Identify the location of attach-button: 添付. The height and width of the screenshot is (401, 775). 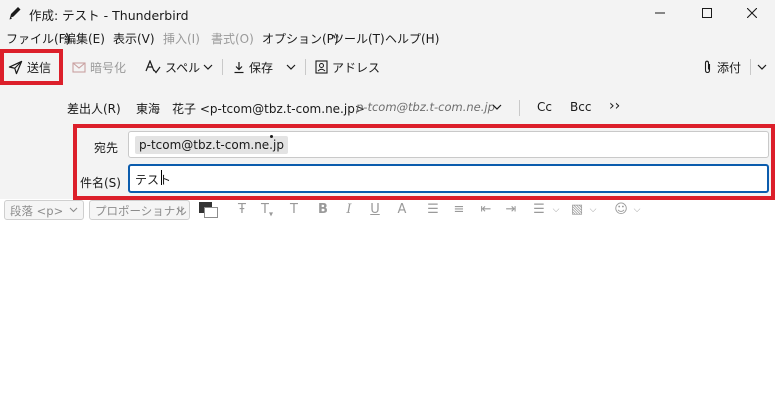
(721, 67).